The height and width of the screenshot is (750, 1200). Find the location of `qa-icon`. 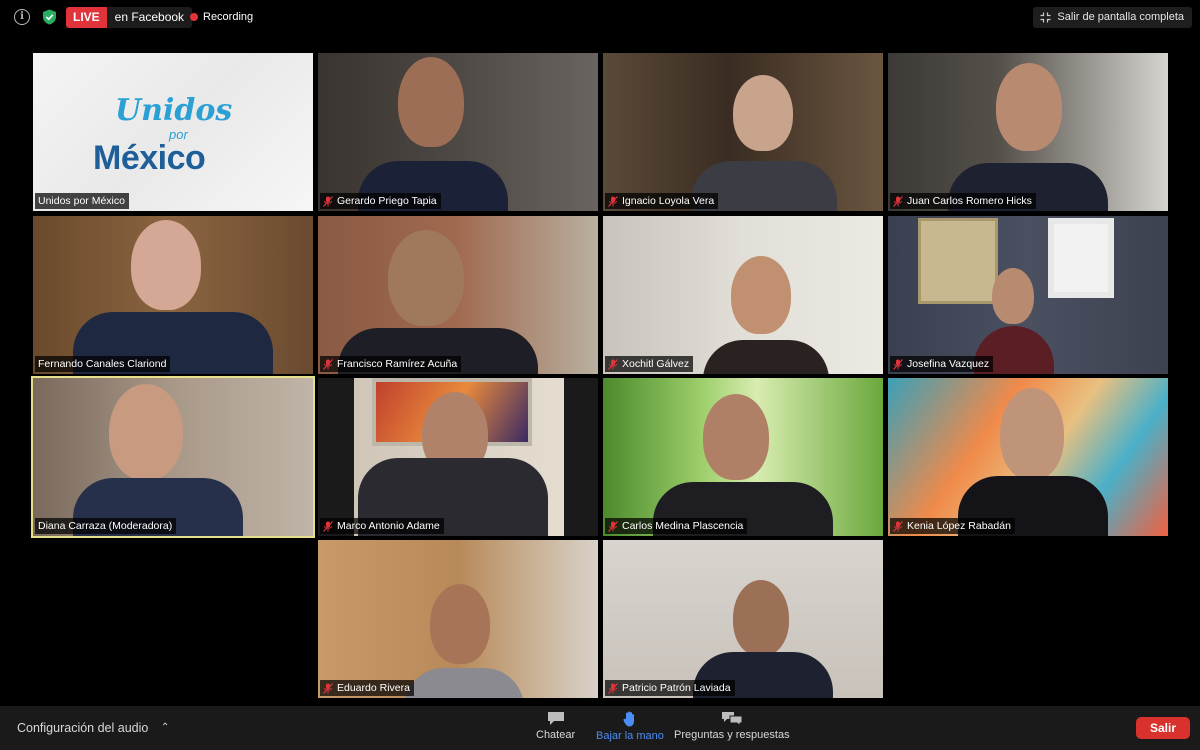

qa-icon is located at coordinates (732, 719).